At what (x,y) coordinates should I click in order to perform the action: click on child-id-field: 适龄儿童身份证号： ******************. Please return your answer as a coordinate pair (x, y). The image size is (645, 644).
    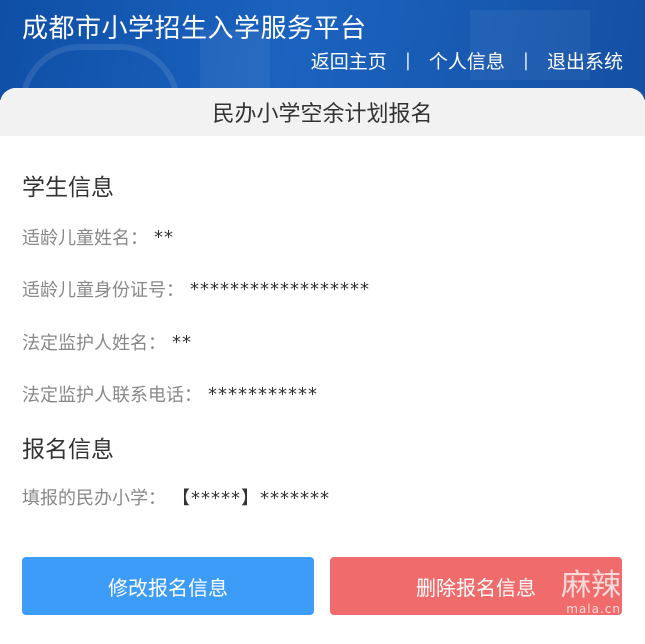
    Looking at the image, I should click on (196, 289).